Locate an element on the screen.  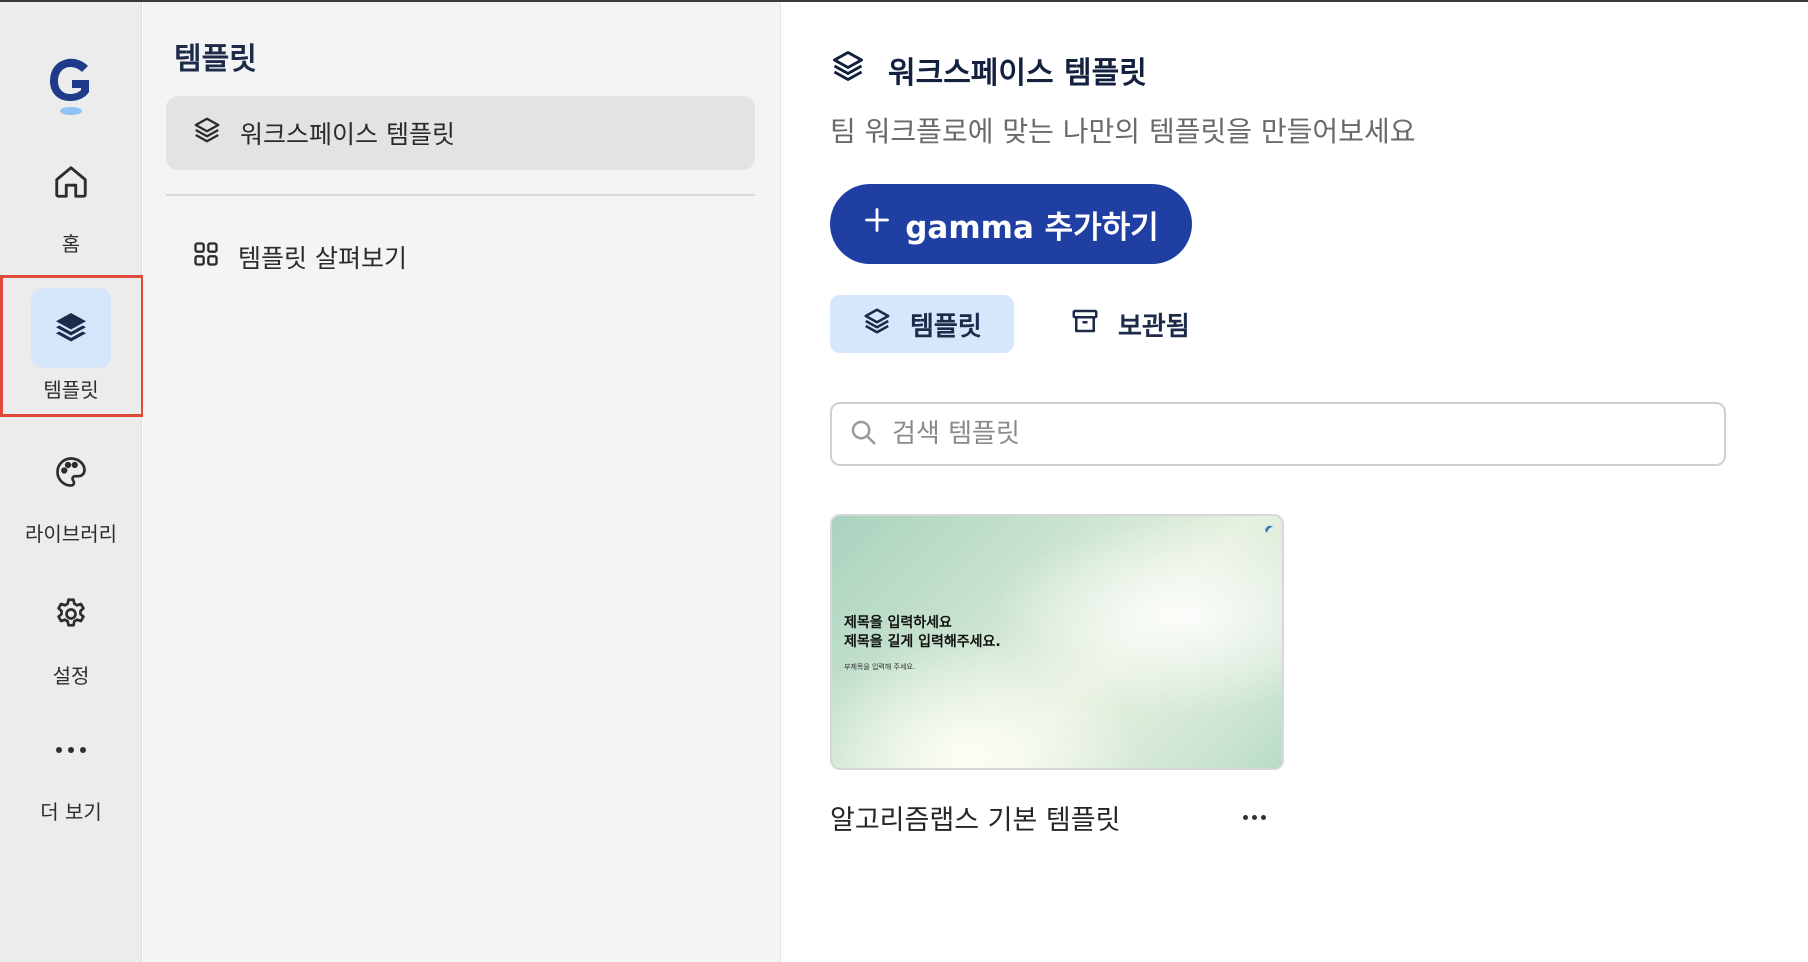
page-title: 워크스페이스 템플릿 is located at coordinates (988, 70).